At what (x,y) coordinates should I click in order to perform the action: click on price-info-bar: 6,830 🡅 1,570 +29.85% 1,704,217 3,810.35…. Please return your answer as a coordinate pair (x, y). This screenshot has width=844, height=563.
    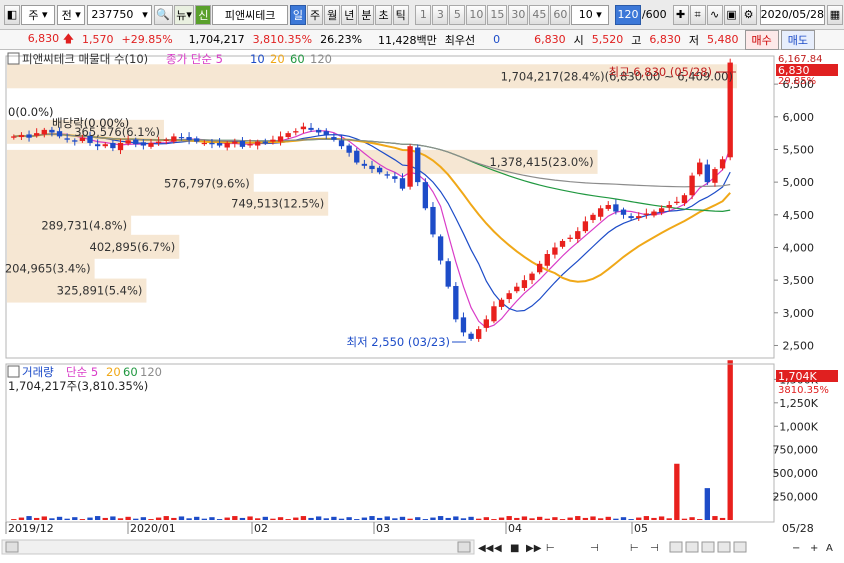
    Looking at the image, I should click on (422, 39).